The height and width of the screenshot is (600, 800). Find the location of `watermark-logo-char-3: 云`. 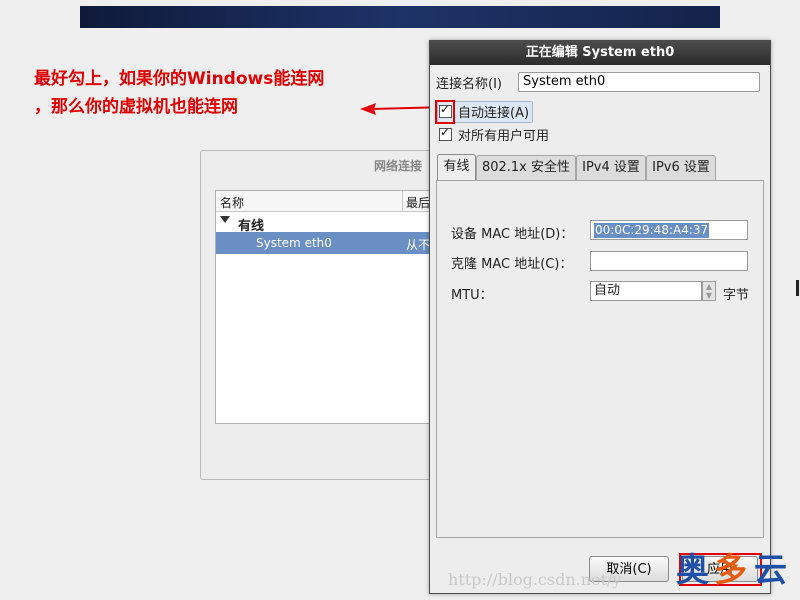

watermark-logo-char-3: 云 is located at coordinates (770, 569).